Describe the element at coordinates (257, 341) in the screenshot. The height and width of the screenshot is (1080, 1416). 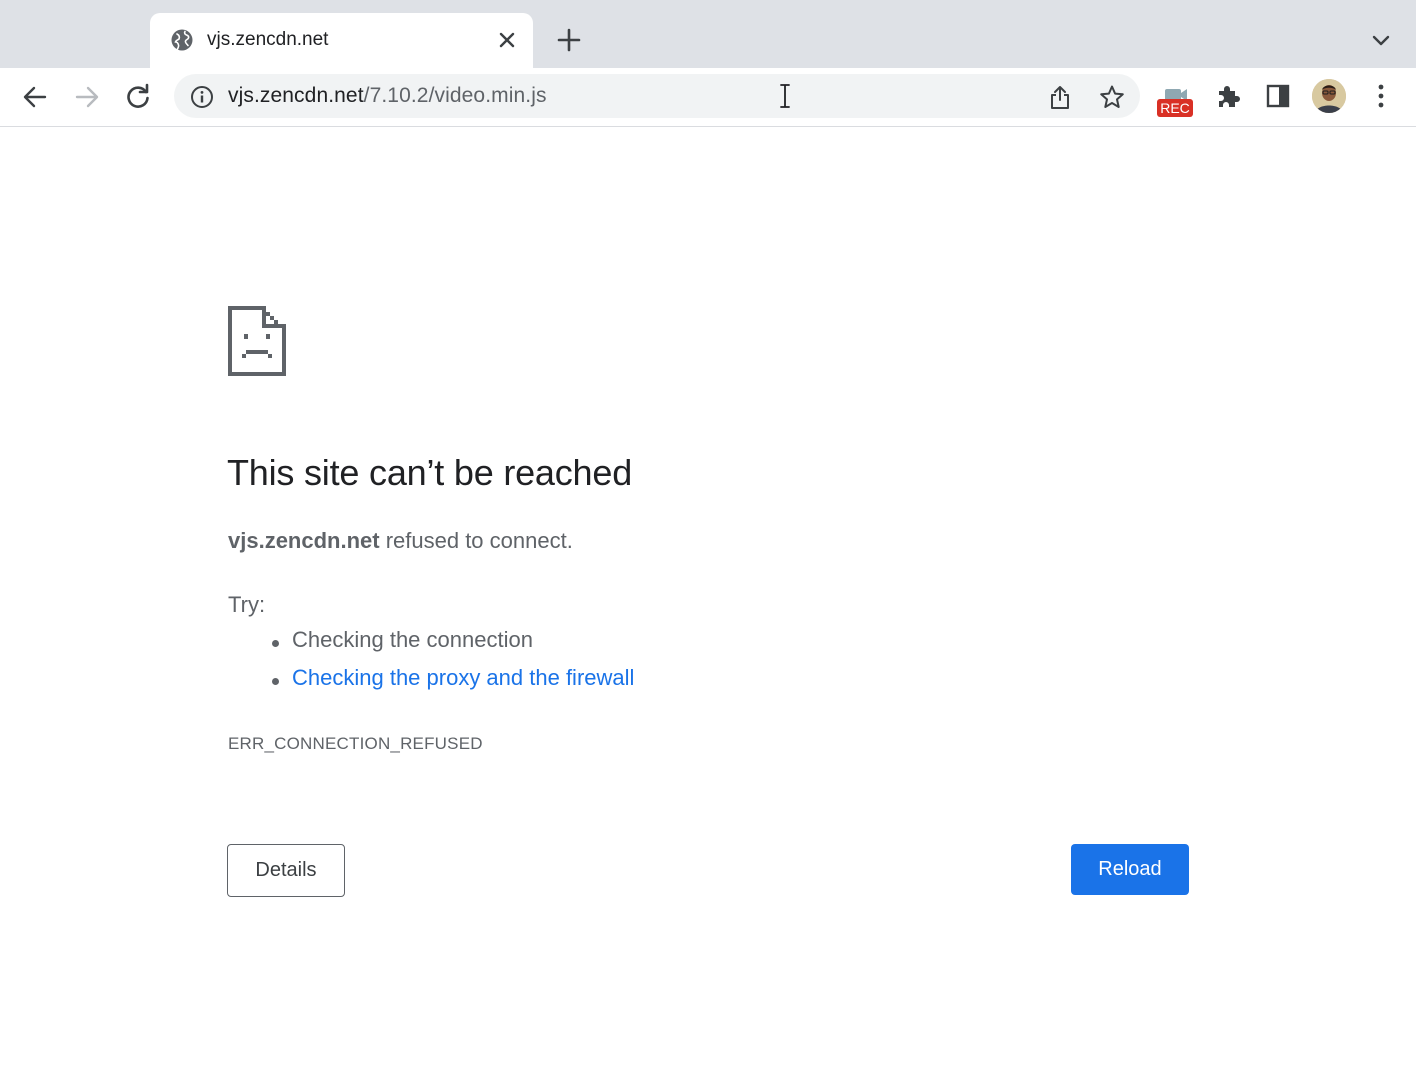
I see `sad-document-icon` at that location.